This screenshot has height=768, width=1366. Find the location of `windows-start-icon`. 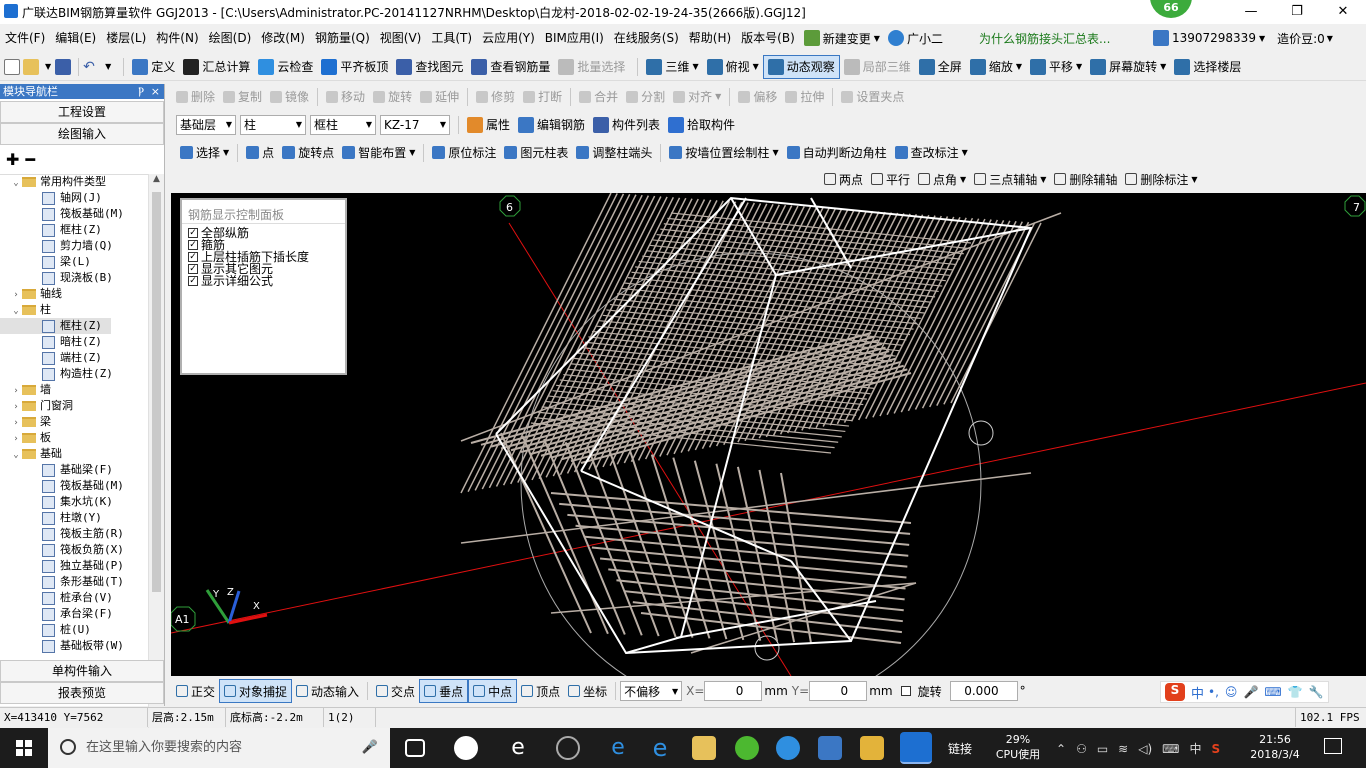

windows-start-icon is located at coordinates (24, 748).